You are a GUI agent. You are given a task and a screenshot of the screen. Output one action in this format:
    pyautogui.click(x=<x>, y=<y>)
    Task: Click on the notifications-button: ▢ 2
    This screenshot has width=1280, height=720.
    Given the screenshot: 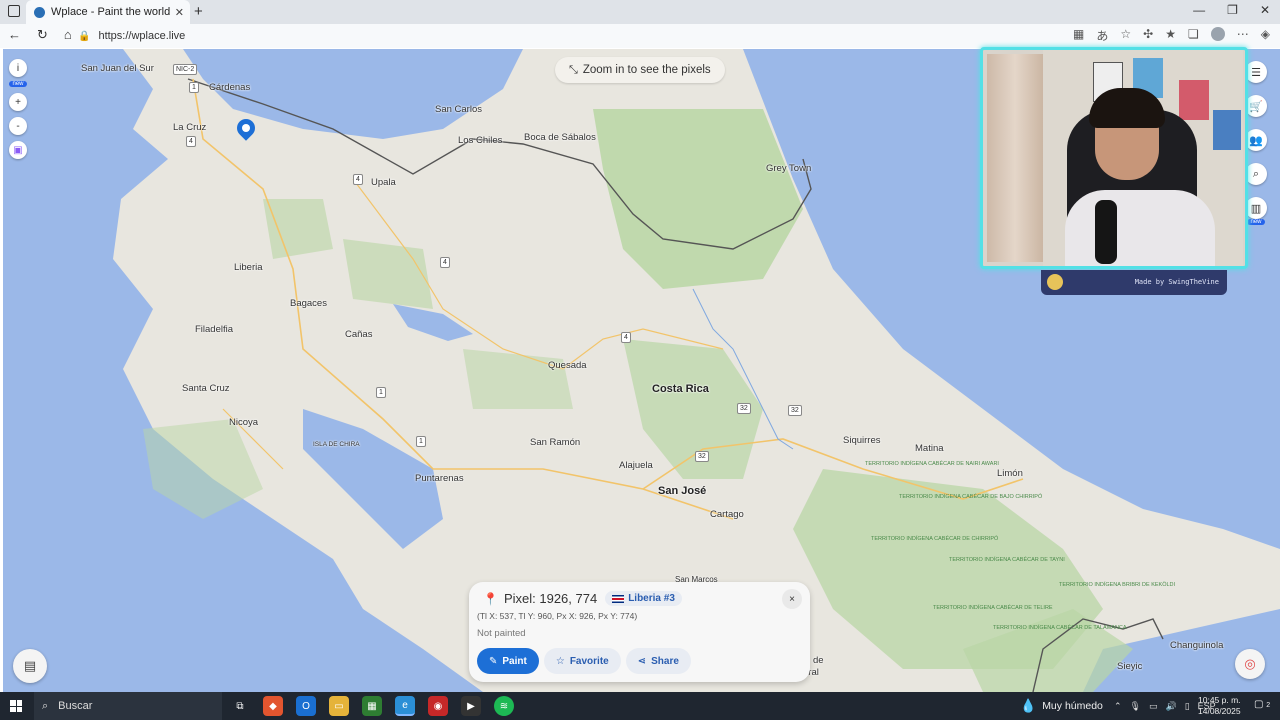 What is the action you would take?
    pyautogui.click(x=1262, y=704)
    